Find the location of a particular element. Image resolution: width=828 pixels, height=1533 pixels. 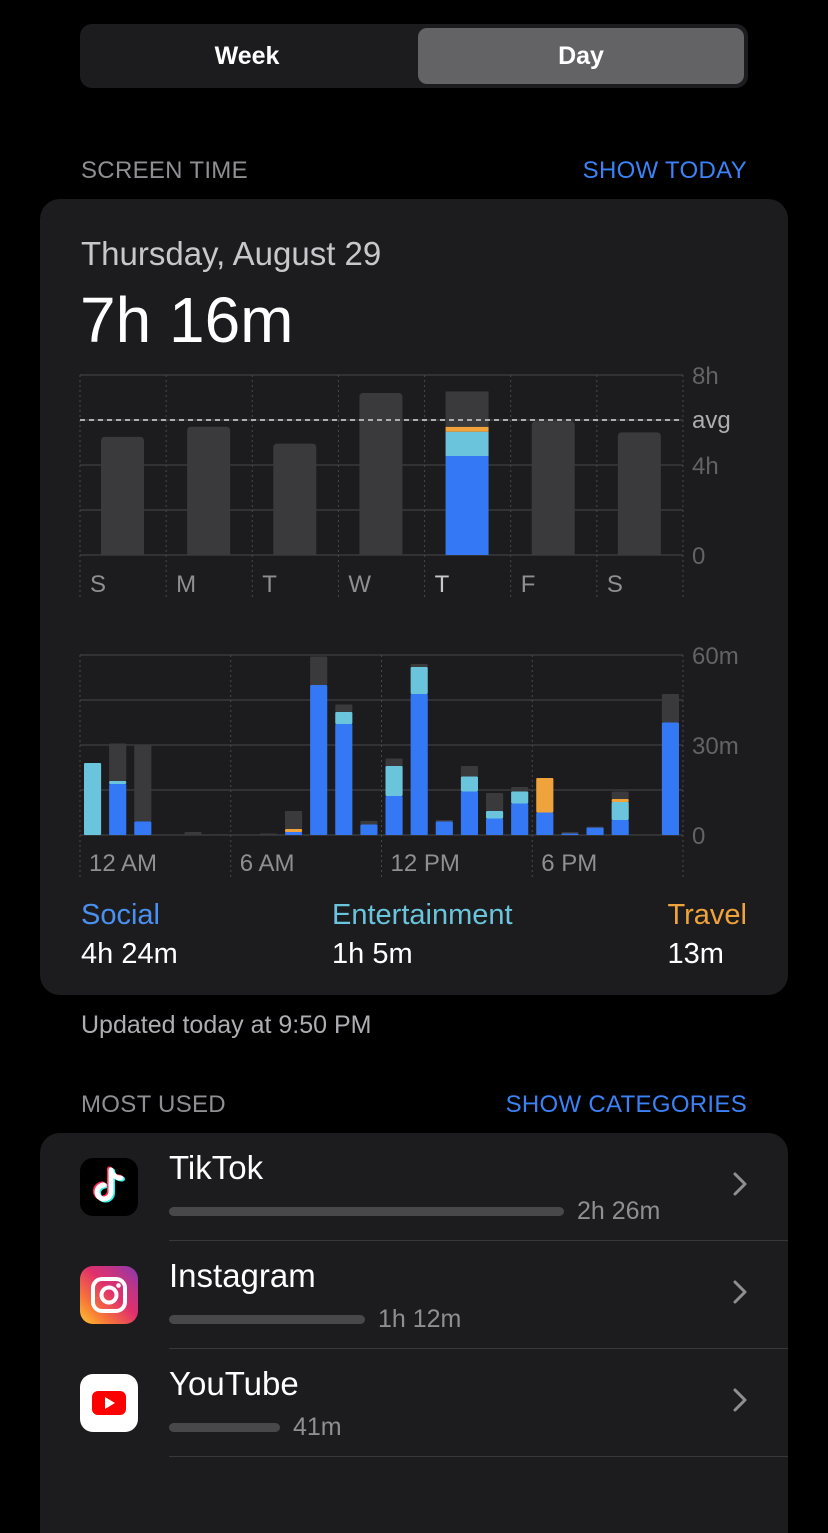

app-time: 1h 12m is located at coordinates (420, 1319).